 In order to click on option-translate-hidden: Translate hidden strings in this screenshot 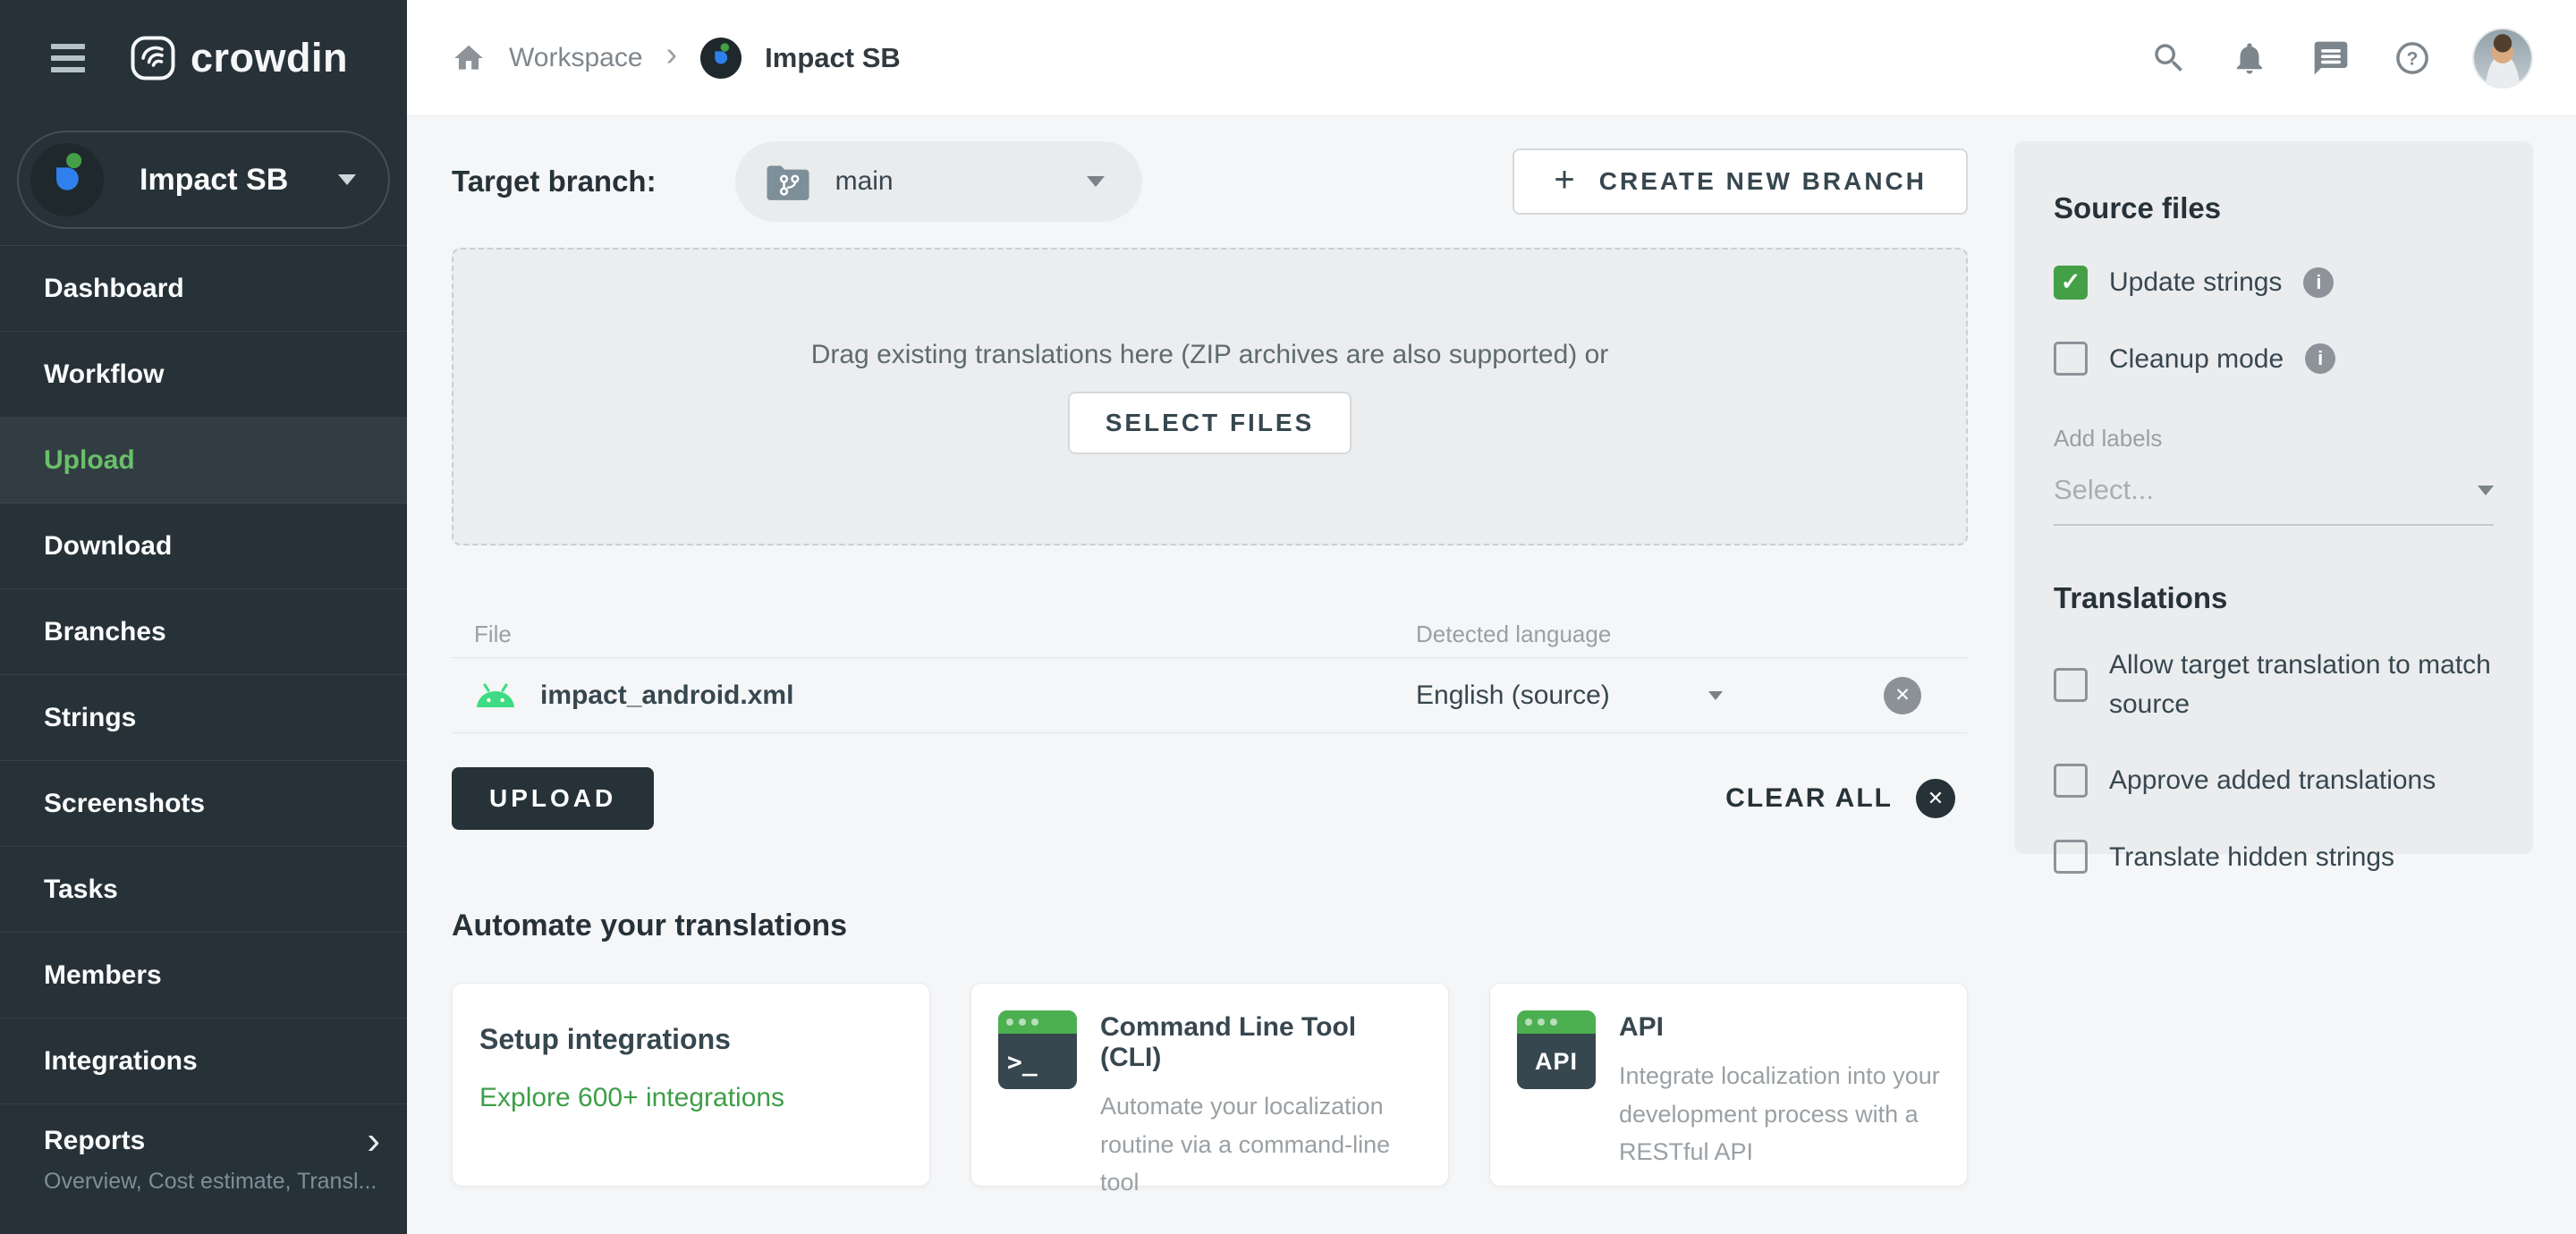, I will do `click(2274, 857)`.